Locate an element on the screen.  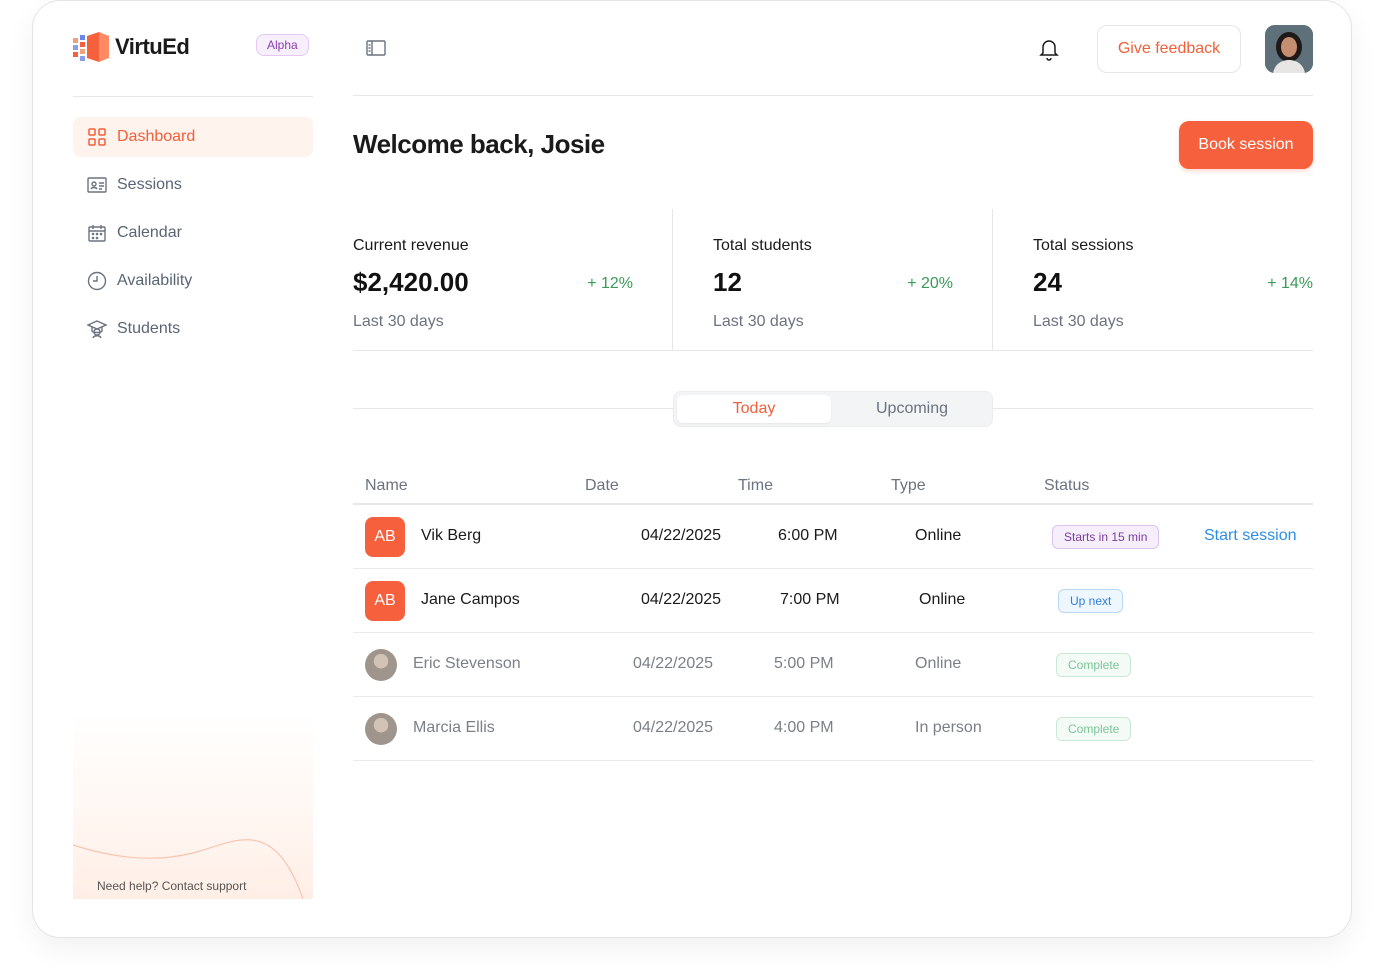
status-badge: Up next is located at coordinates (1091, 601).